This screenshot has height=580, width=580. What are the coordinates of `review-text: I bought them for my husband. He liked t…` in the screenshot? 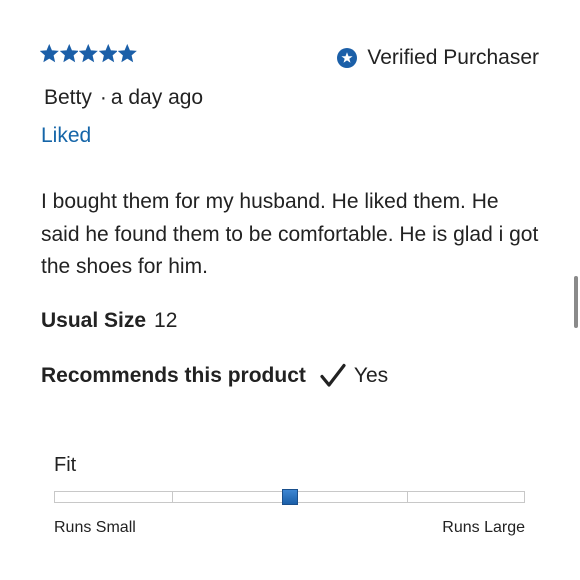 It's located at (290, 234).